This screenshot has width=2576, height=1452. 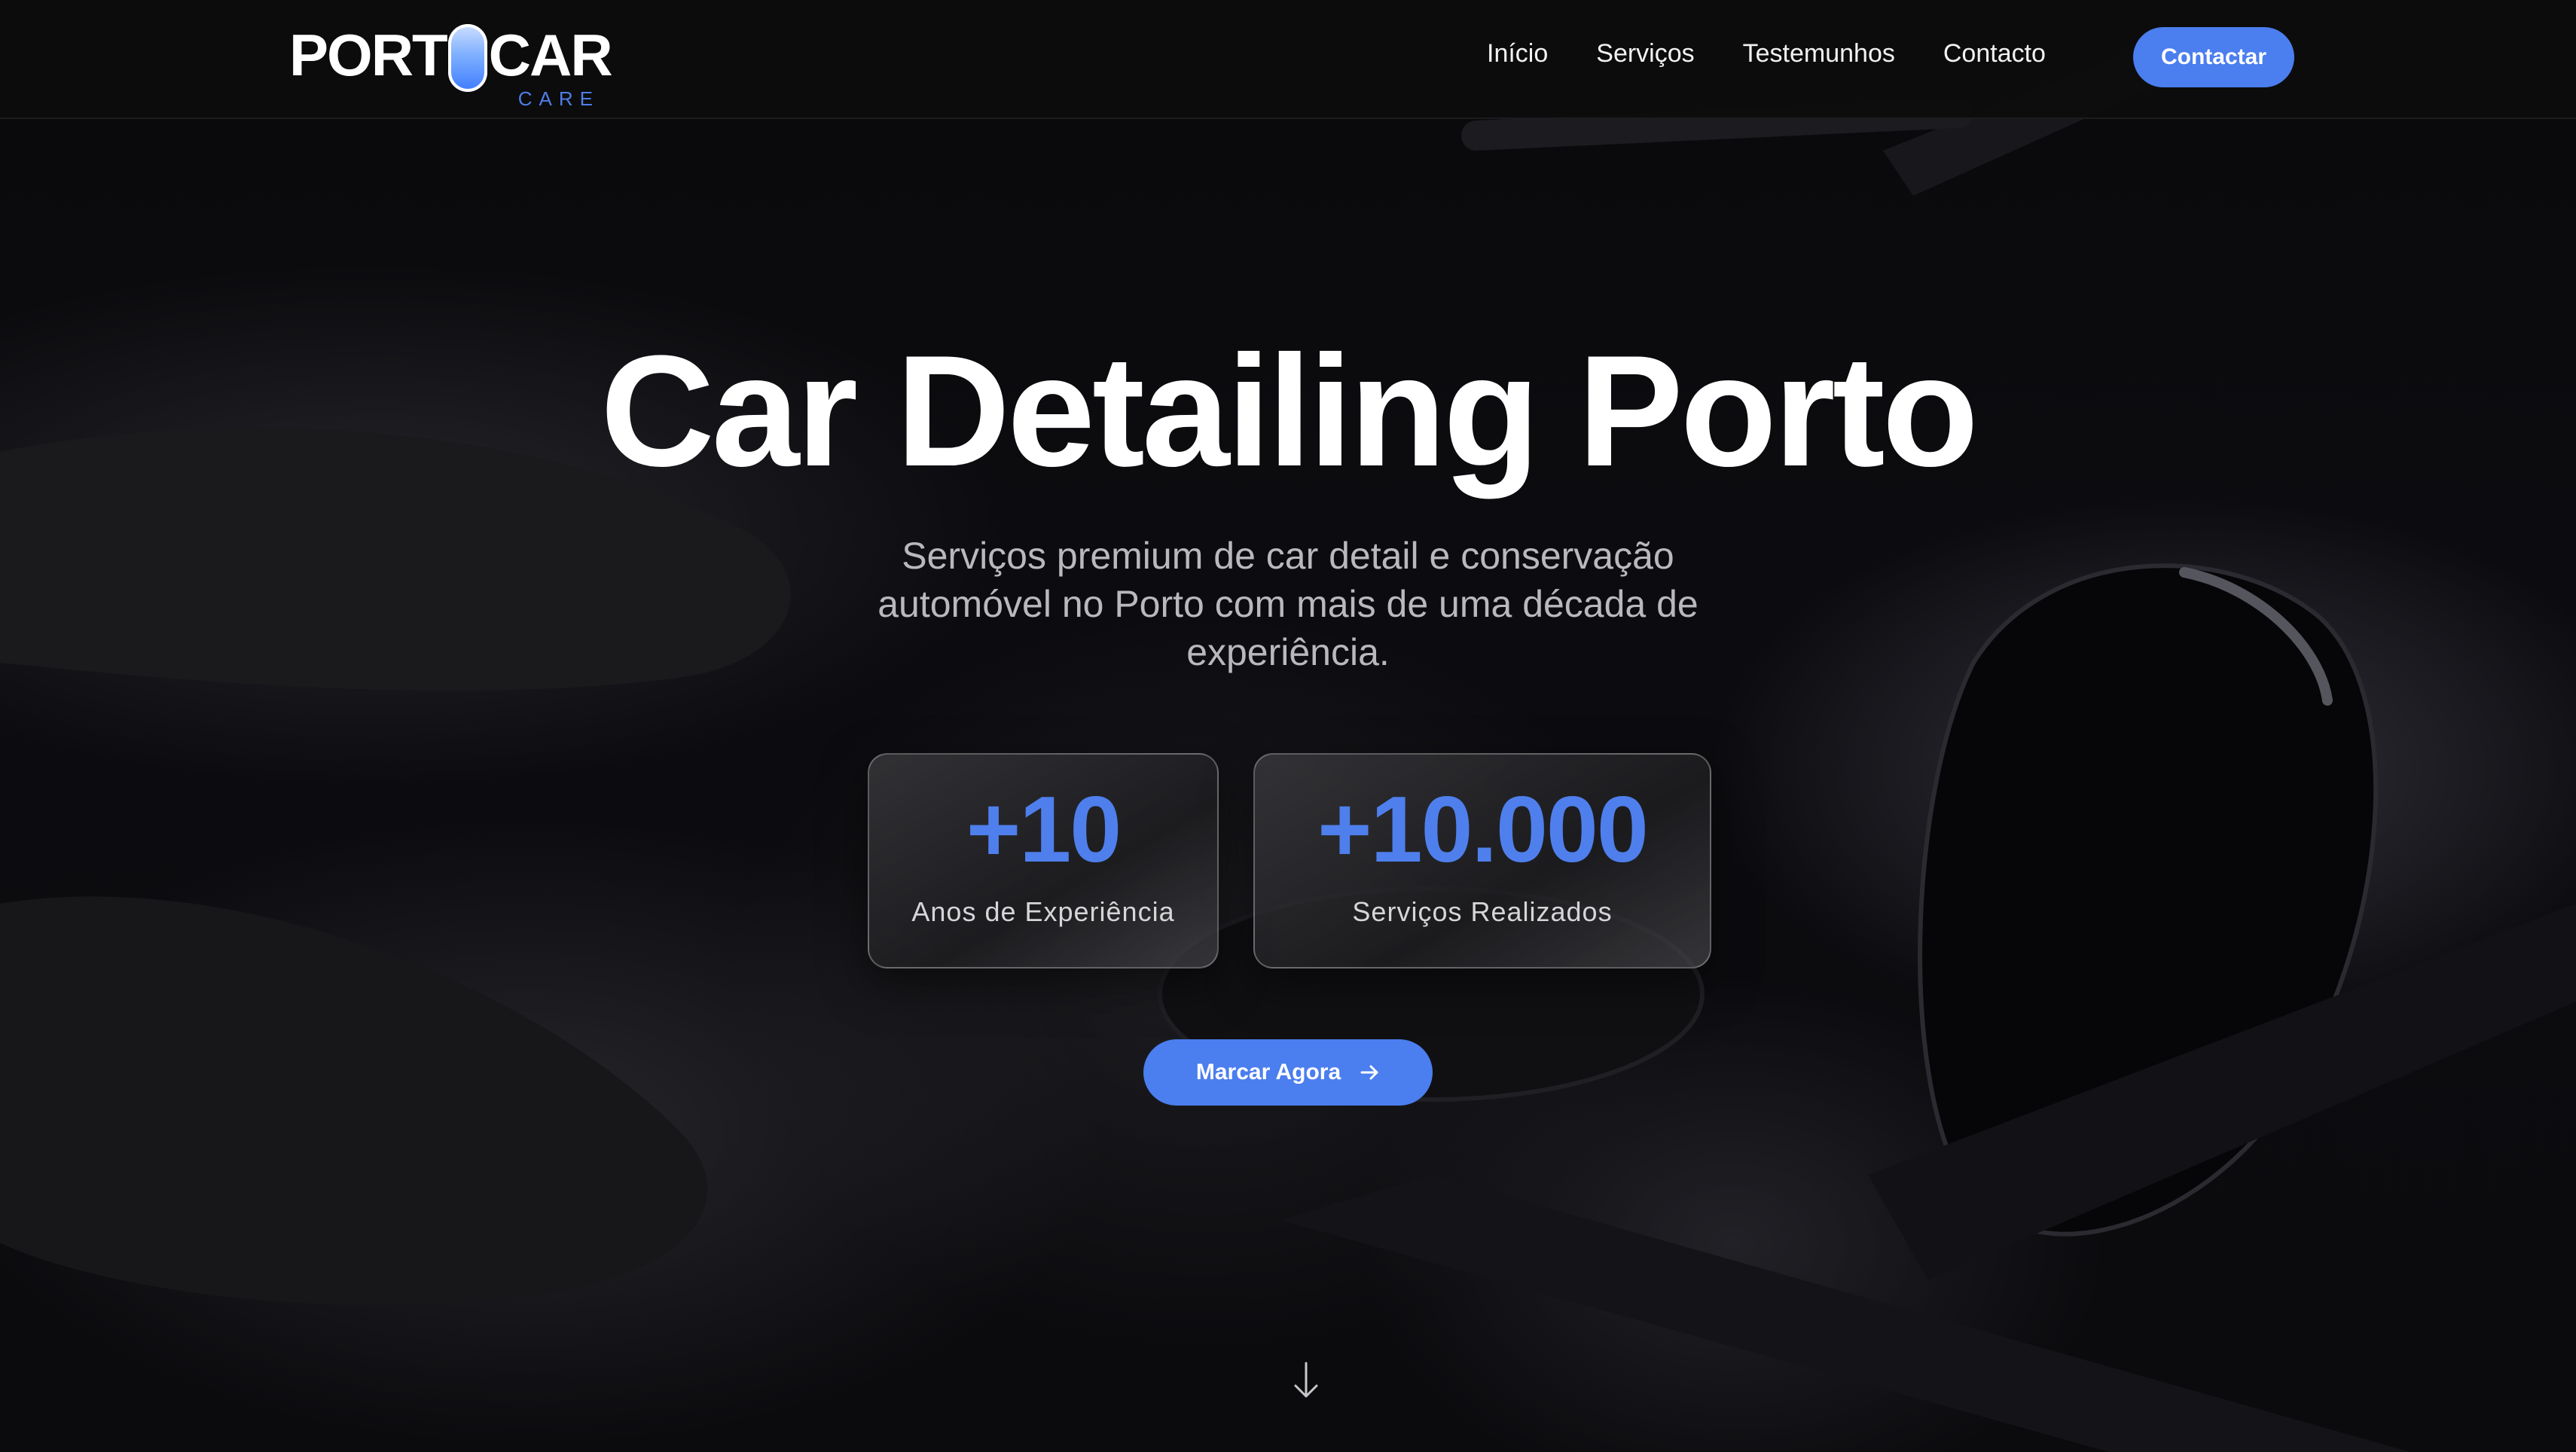 I want to click on arrow-down-icon, so click(x=1307, y=1381).